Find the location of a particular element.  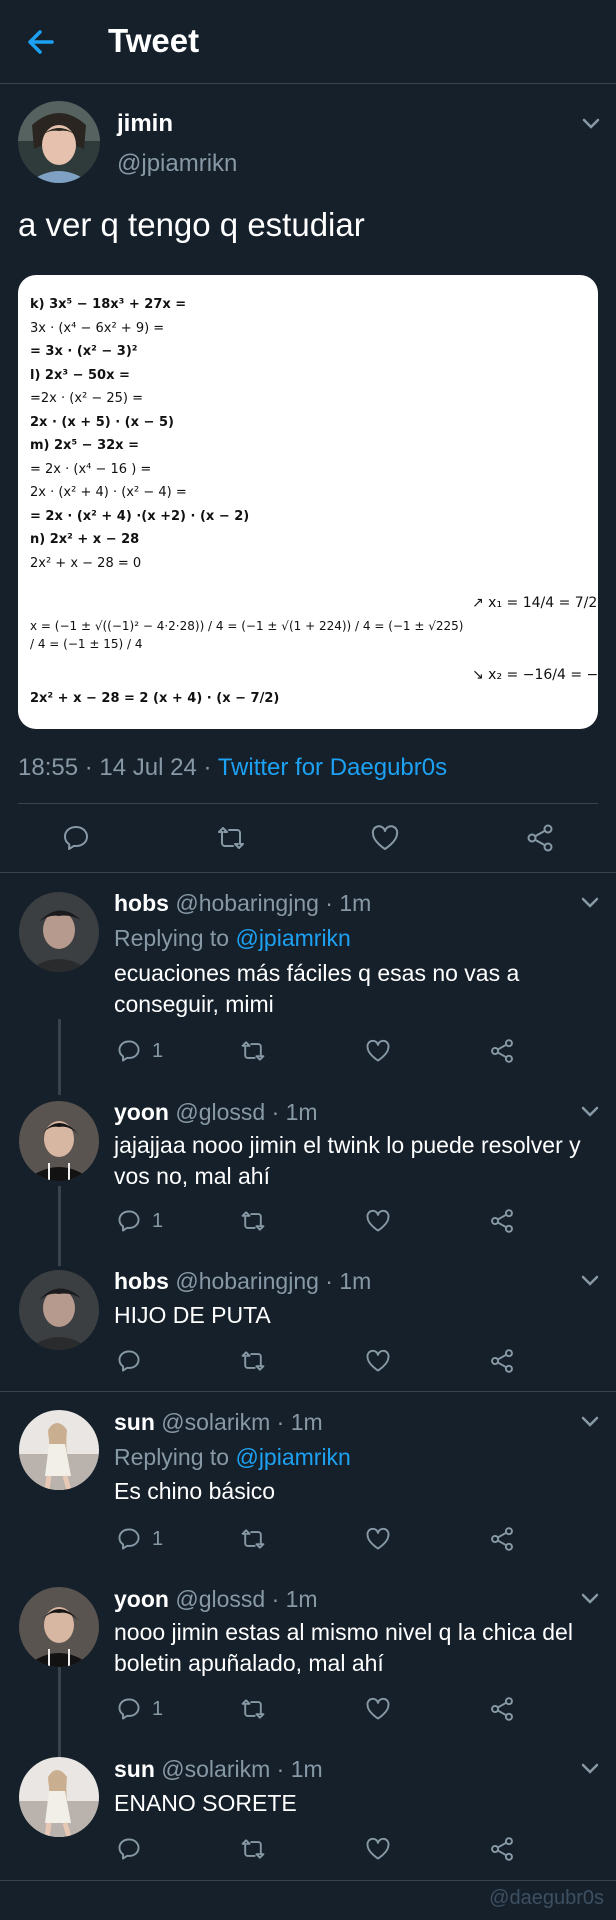

author-name: jimin is located at coordinates (145, 124).